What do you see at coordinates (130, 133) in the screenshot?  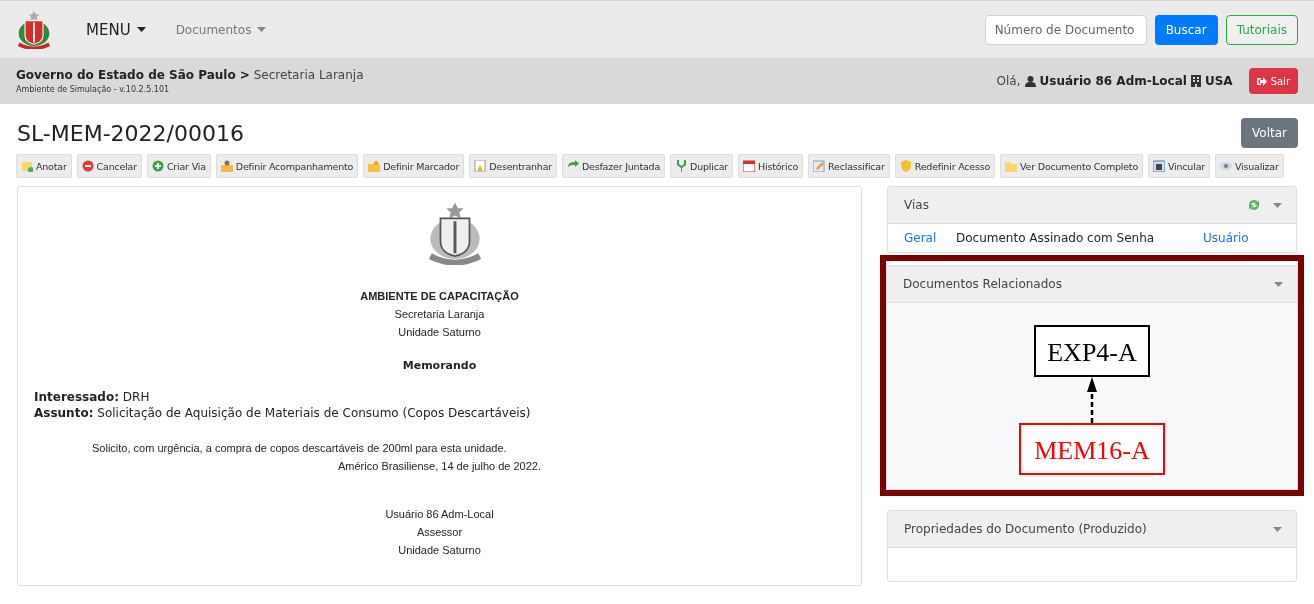 I see `document-title: SL-MEM-2022/00016` at bounding box center [130, 133].